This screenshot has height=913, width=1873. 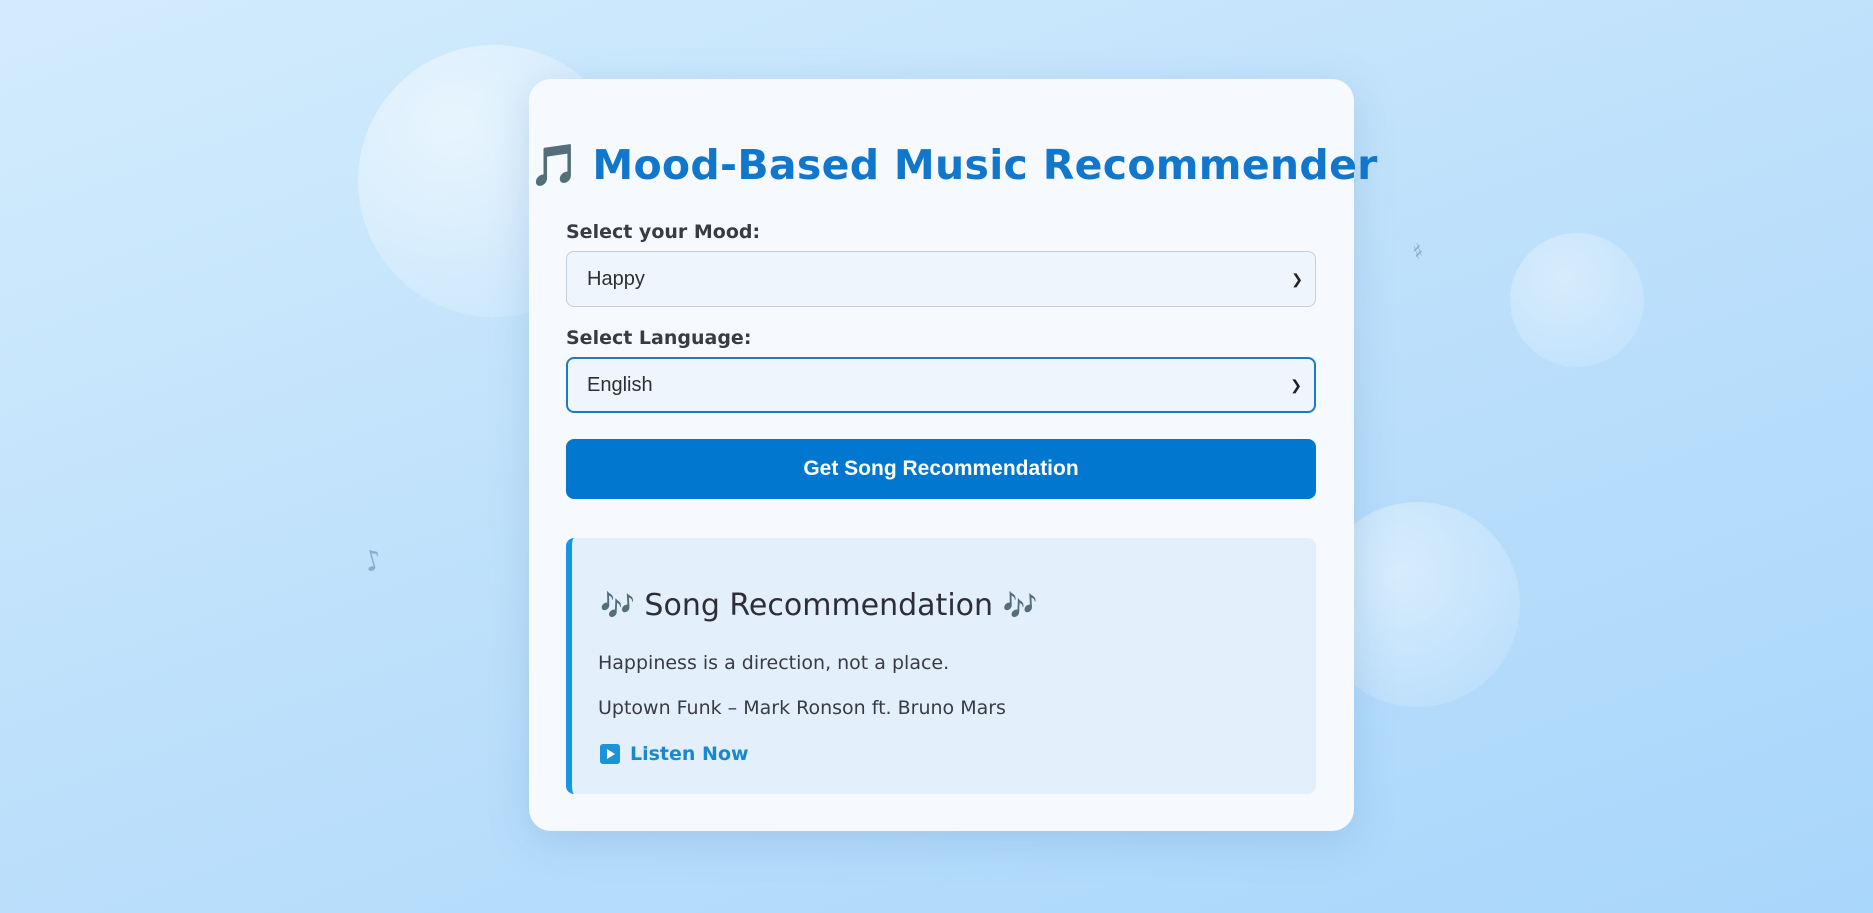 I want to click on recommendation-title: 🎶 Song Recommendation 🎶, so click(x=818, y=605).